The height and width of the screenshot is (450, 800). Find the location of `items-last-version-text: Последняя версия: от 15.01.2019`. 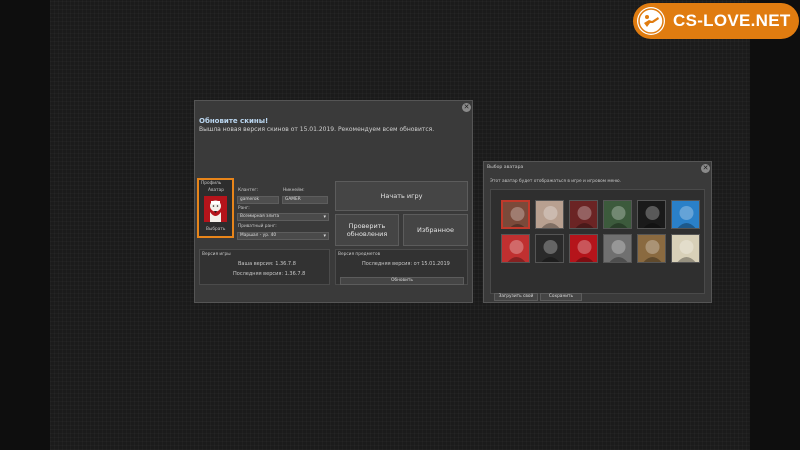

items-last-version-text: Последняя версия: от 15.01.2019 is located at coordinates (406, 264).